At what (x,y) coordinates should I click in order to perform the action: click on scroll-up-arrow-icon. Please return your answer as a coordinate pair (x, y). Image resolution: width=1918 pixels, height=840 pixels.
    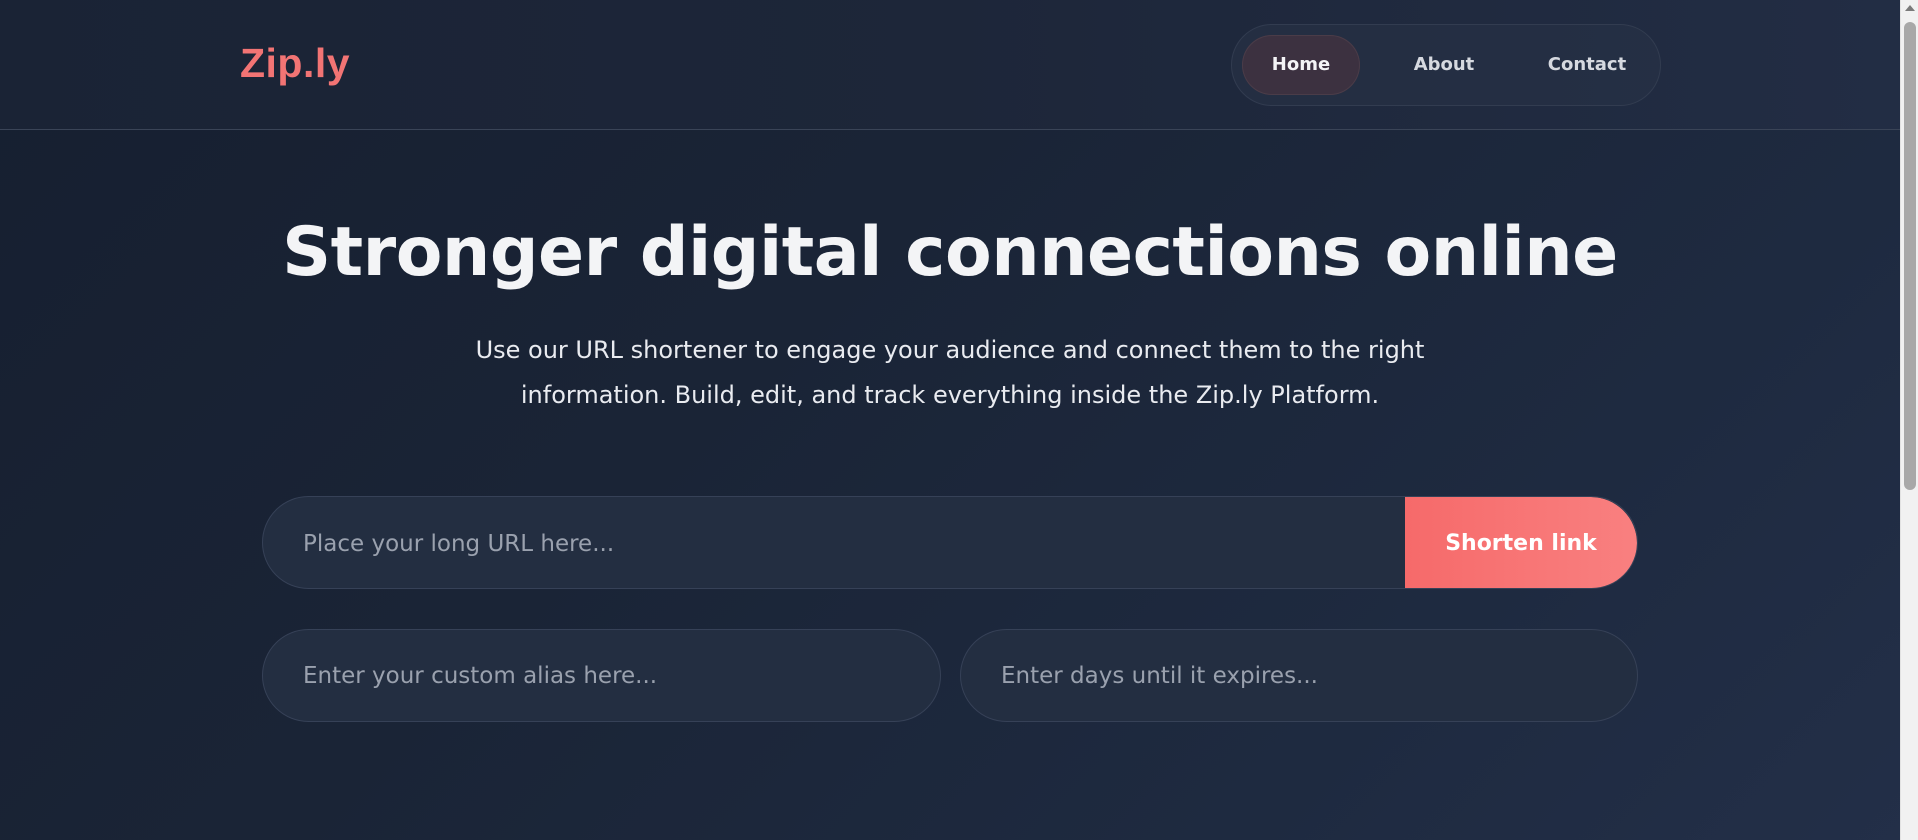
    Looking at the image, I should click on (1910, 8).